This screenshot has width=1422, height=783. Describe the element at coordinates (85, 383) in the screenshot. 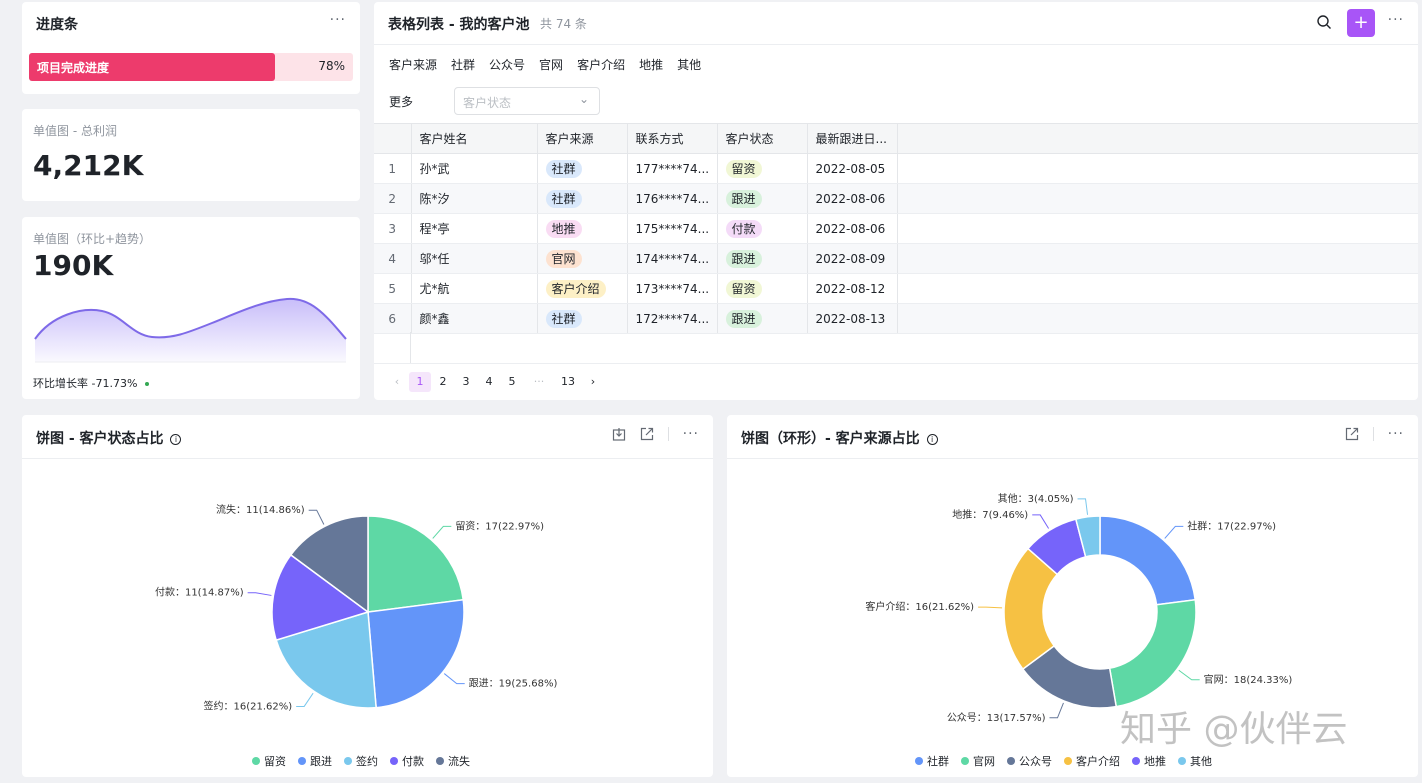

I see `trend-growth-text: 环比增长率 -71.73%` at that location.